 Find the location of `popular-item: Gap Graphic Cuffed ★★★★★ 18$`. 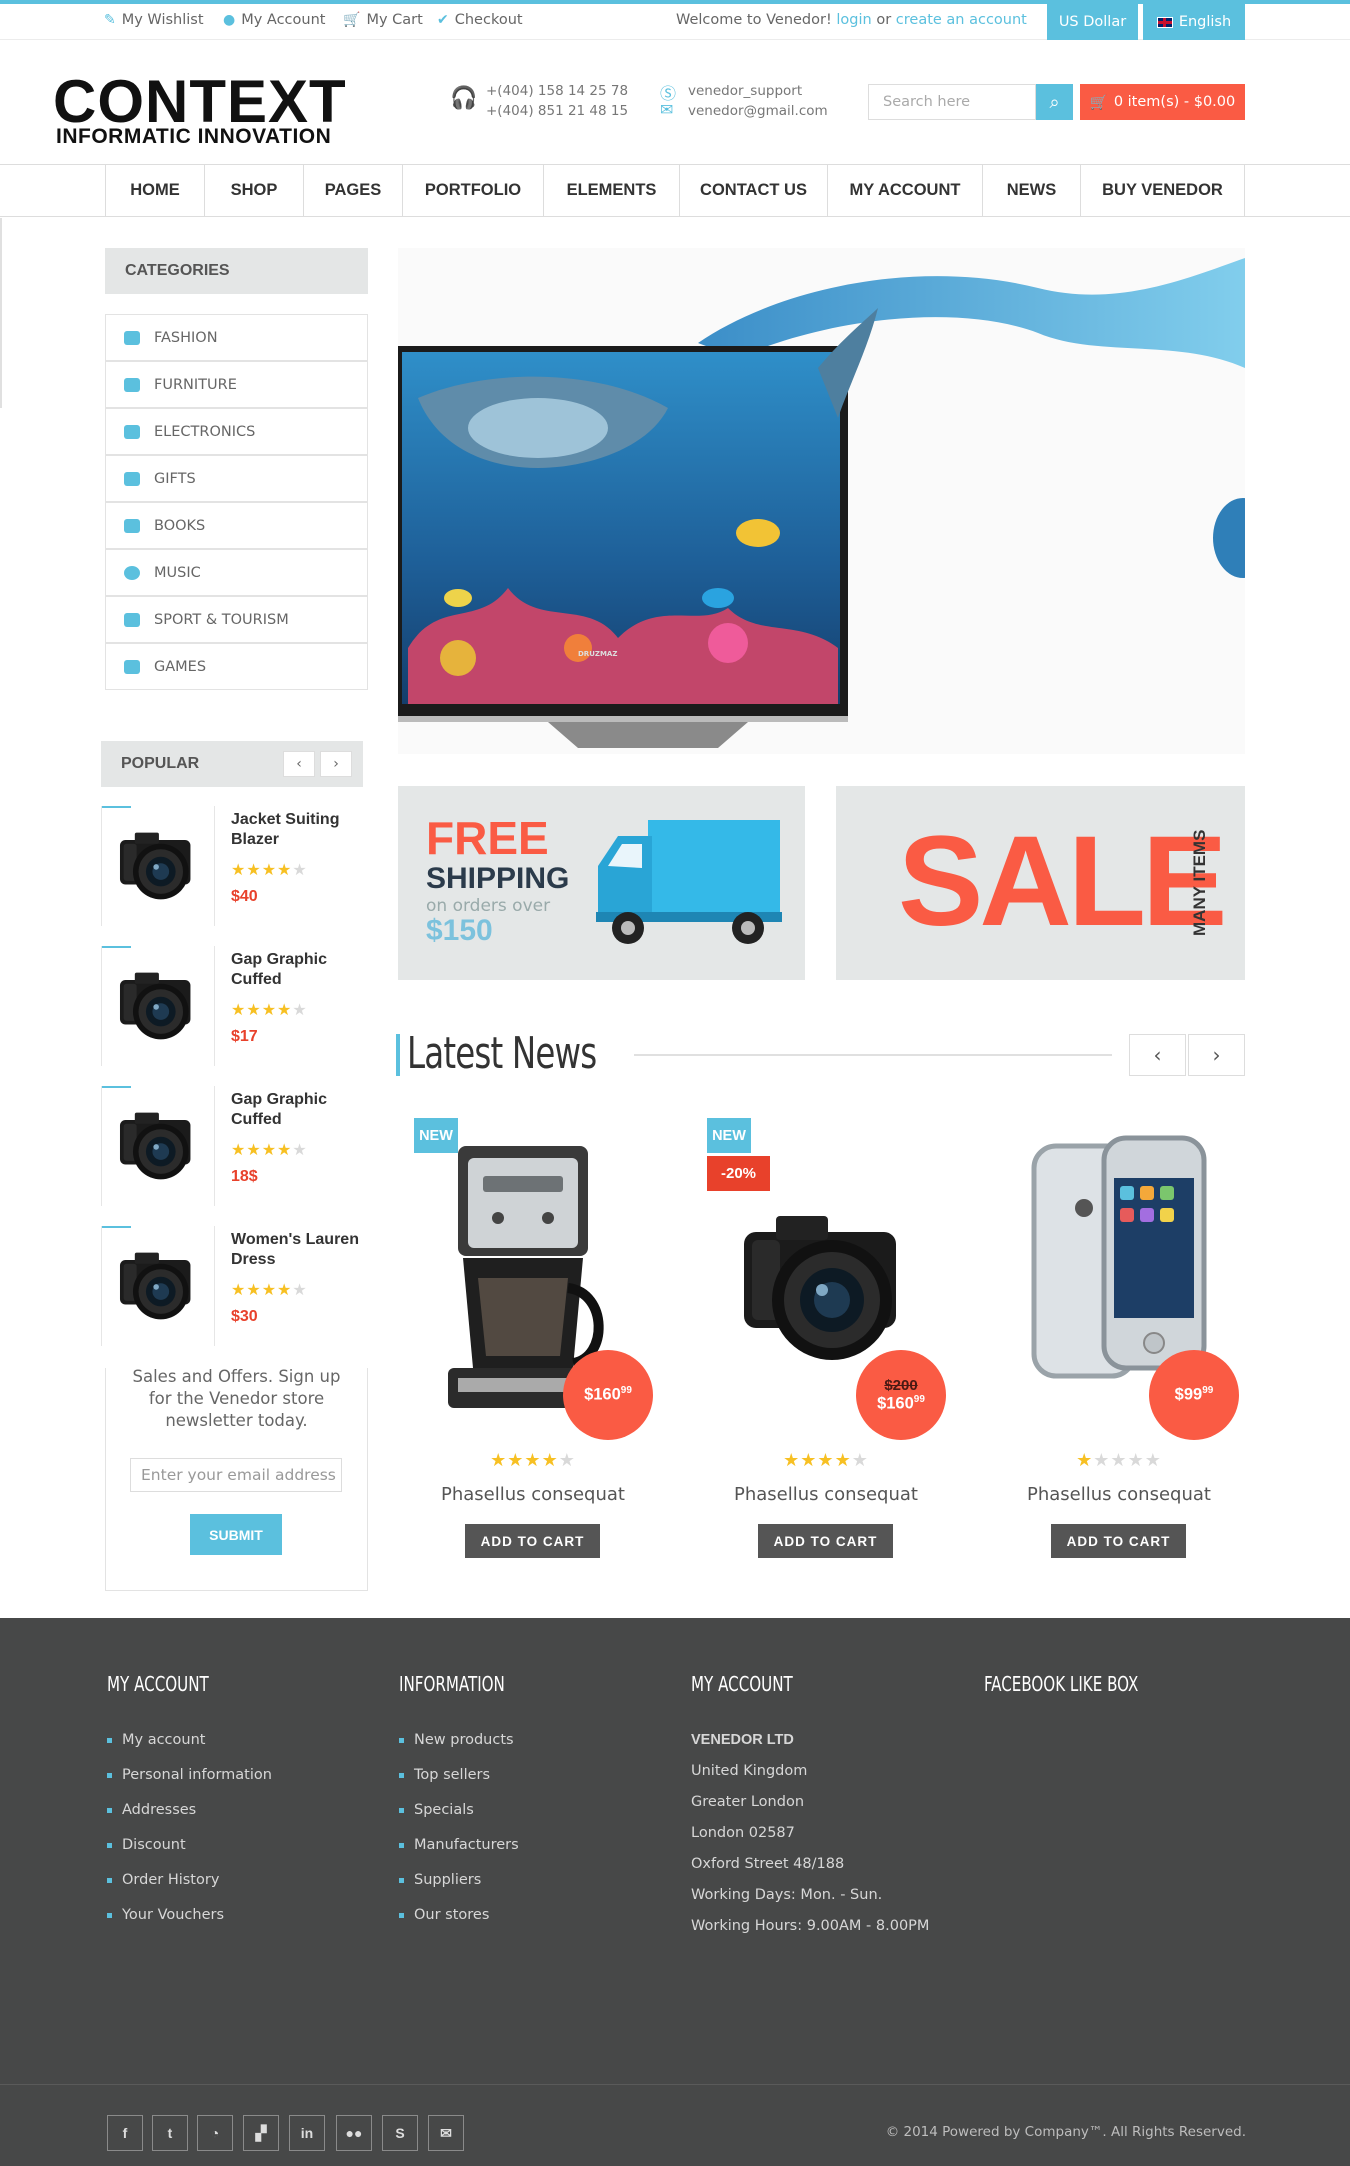

popular-item: Gap Graphic Cuffed ★★★★★ 18$ is located at coordinates (233, 1146).